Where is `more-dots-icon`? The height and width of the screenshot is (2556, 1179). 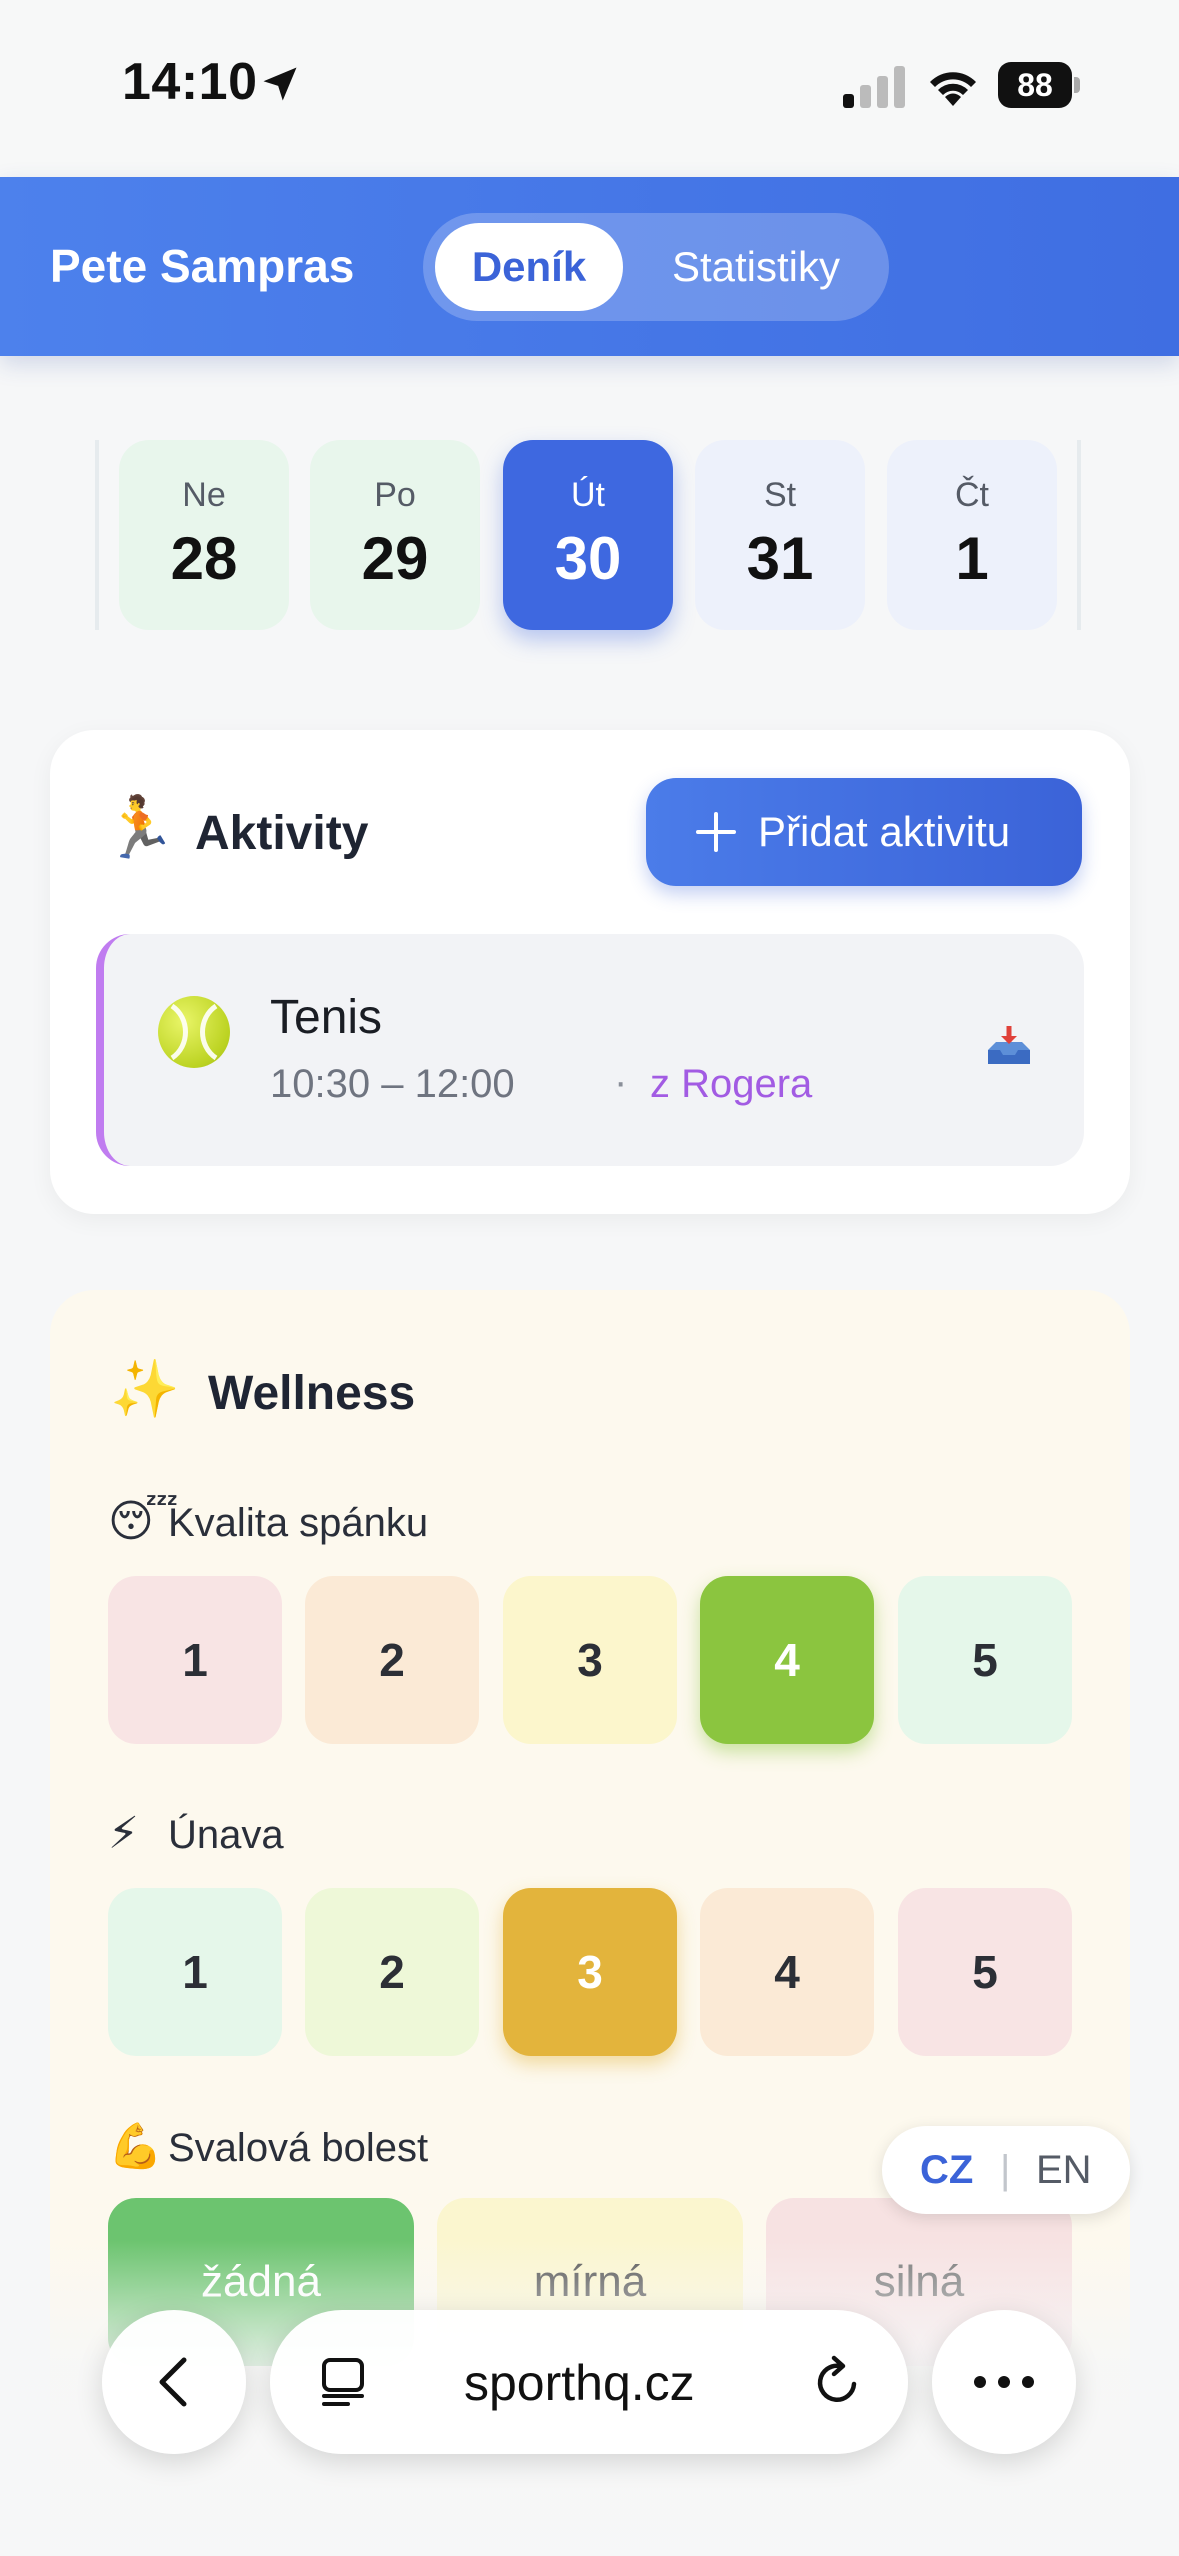 more-dots-icon is located at coordinates (1004, 2382).